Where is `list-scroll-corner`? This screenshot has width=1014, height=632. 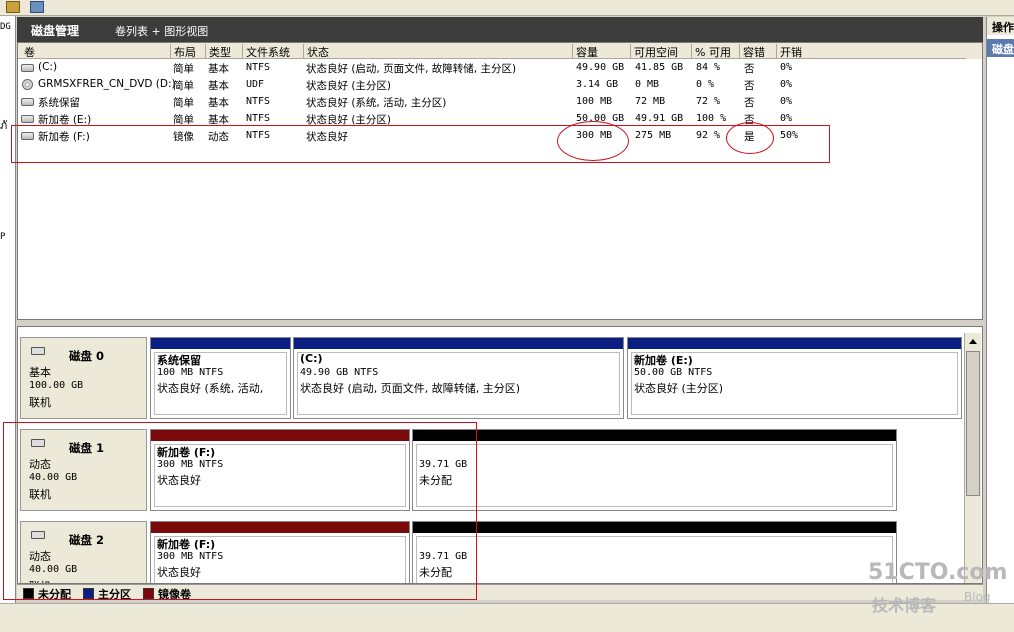
list-scroll-corner is located at coordinates (974, 51).